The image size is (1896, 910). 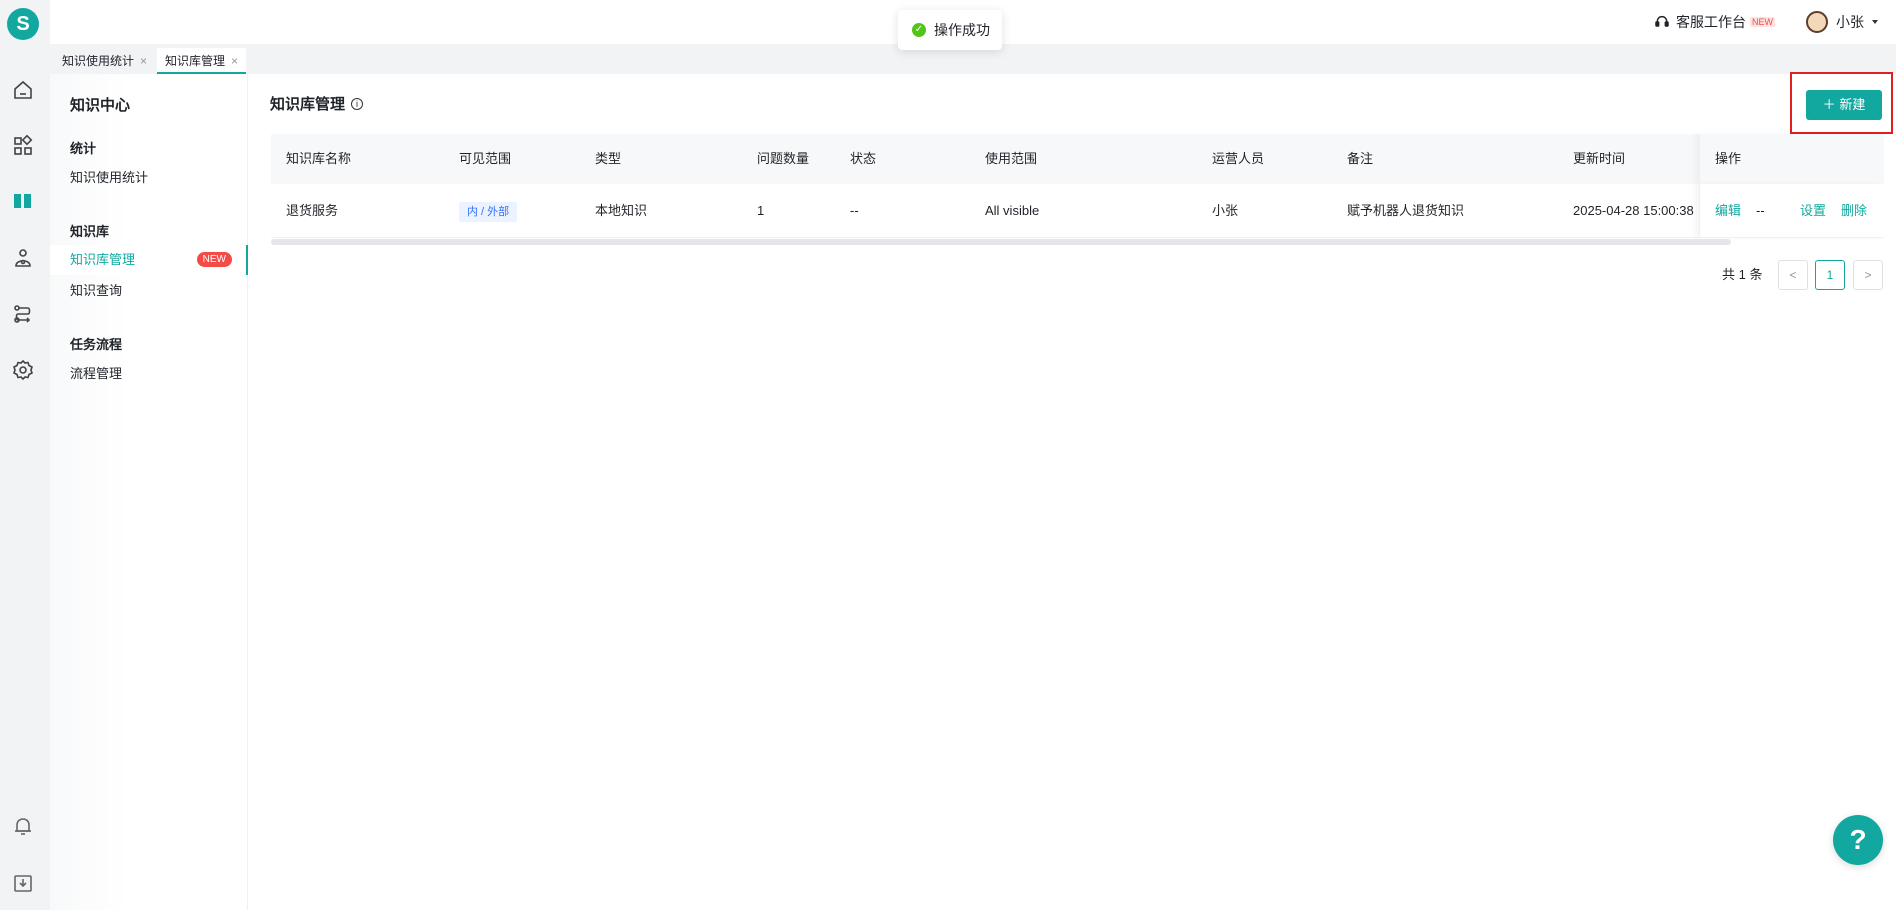 What do you see at coordinates (1813, 211) in the screenshot?
I see `settings-link: 设置` at bounding box center [1813, 211].